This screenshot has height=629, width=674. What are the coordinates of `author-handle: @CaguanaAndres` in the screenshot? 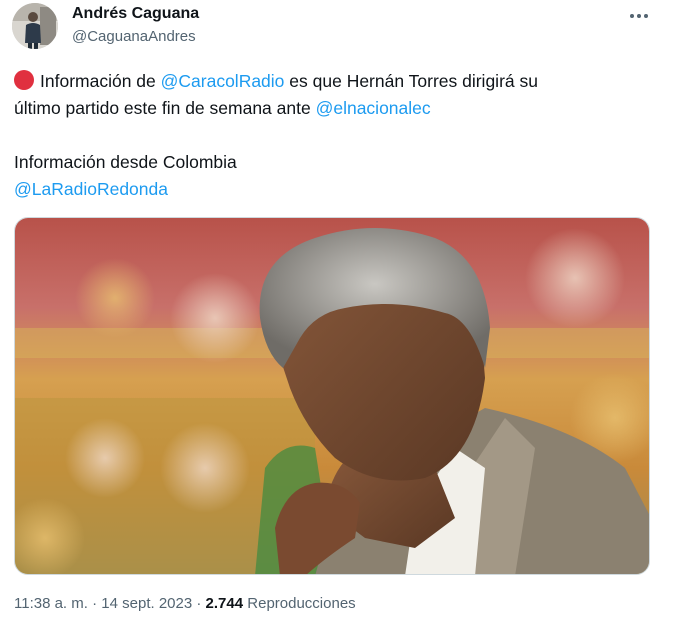 It's located at (134, 36).